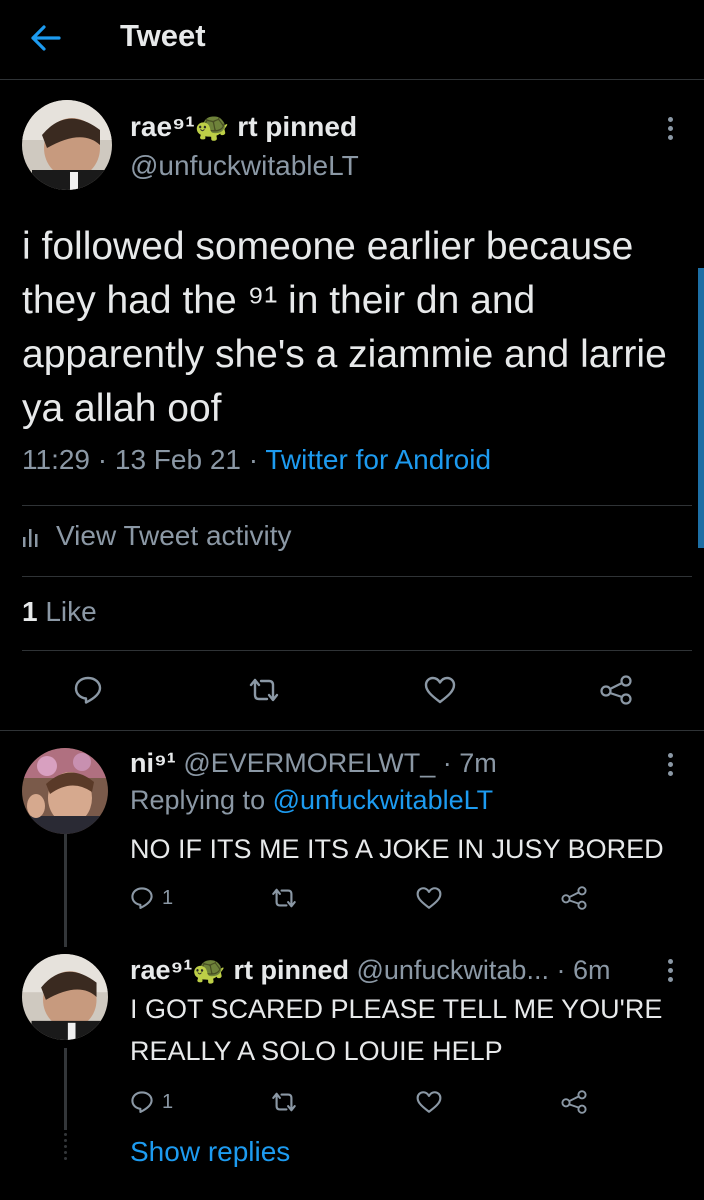  I want to click on scrollbar, so click(701, 408).